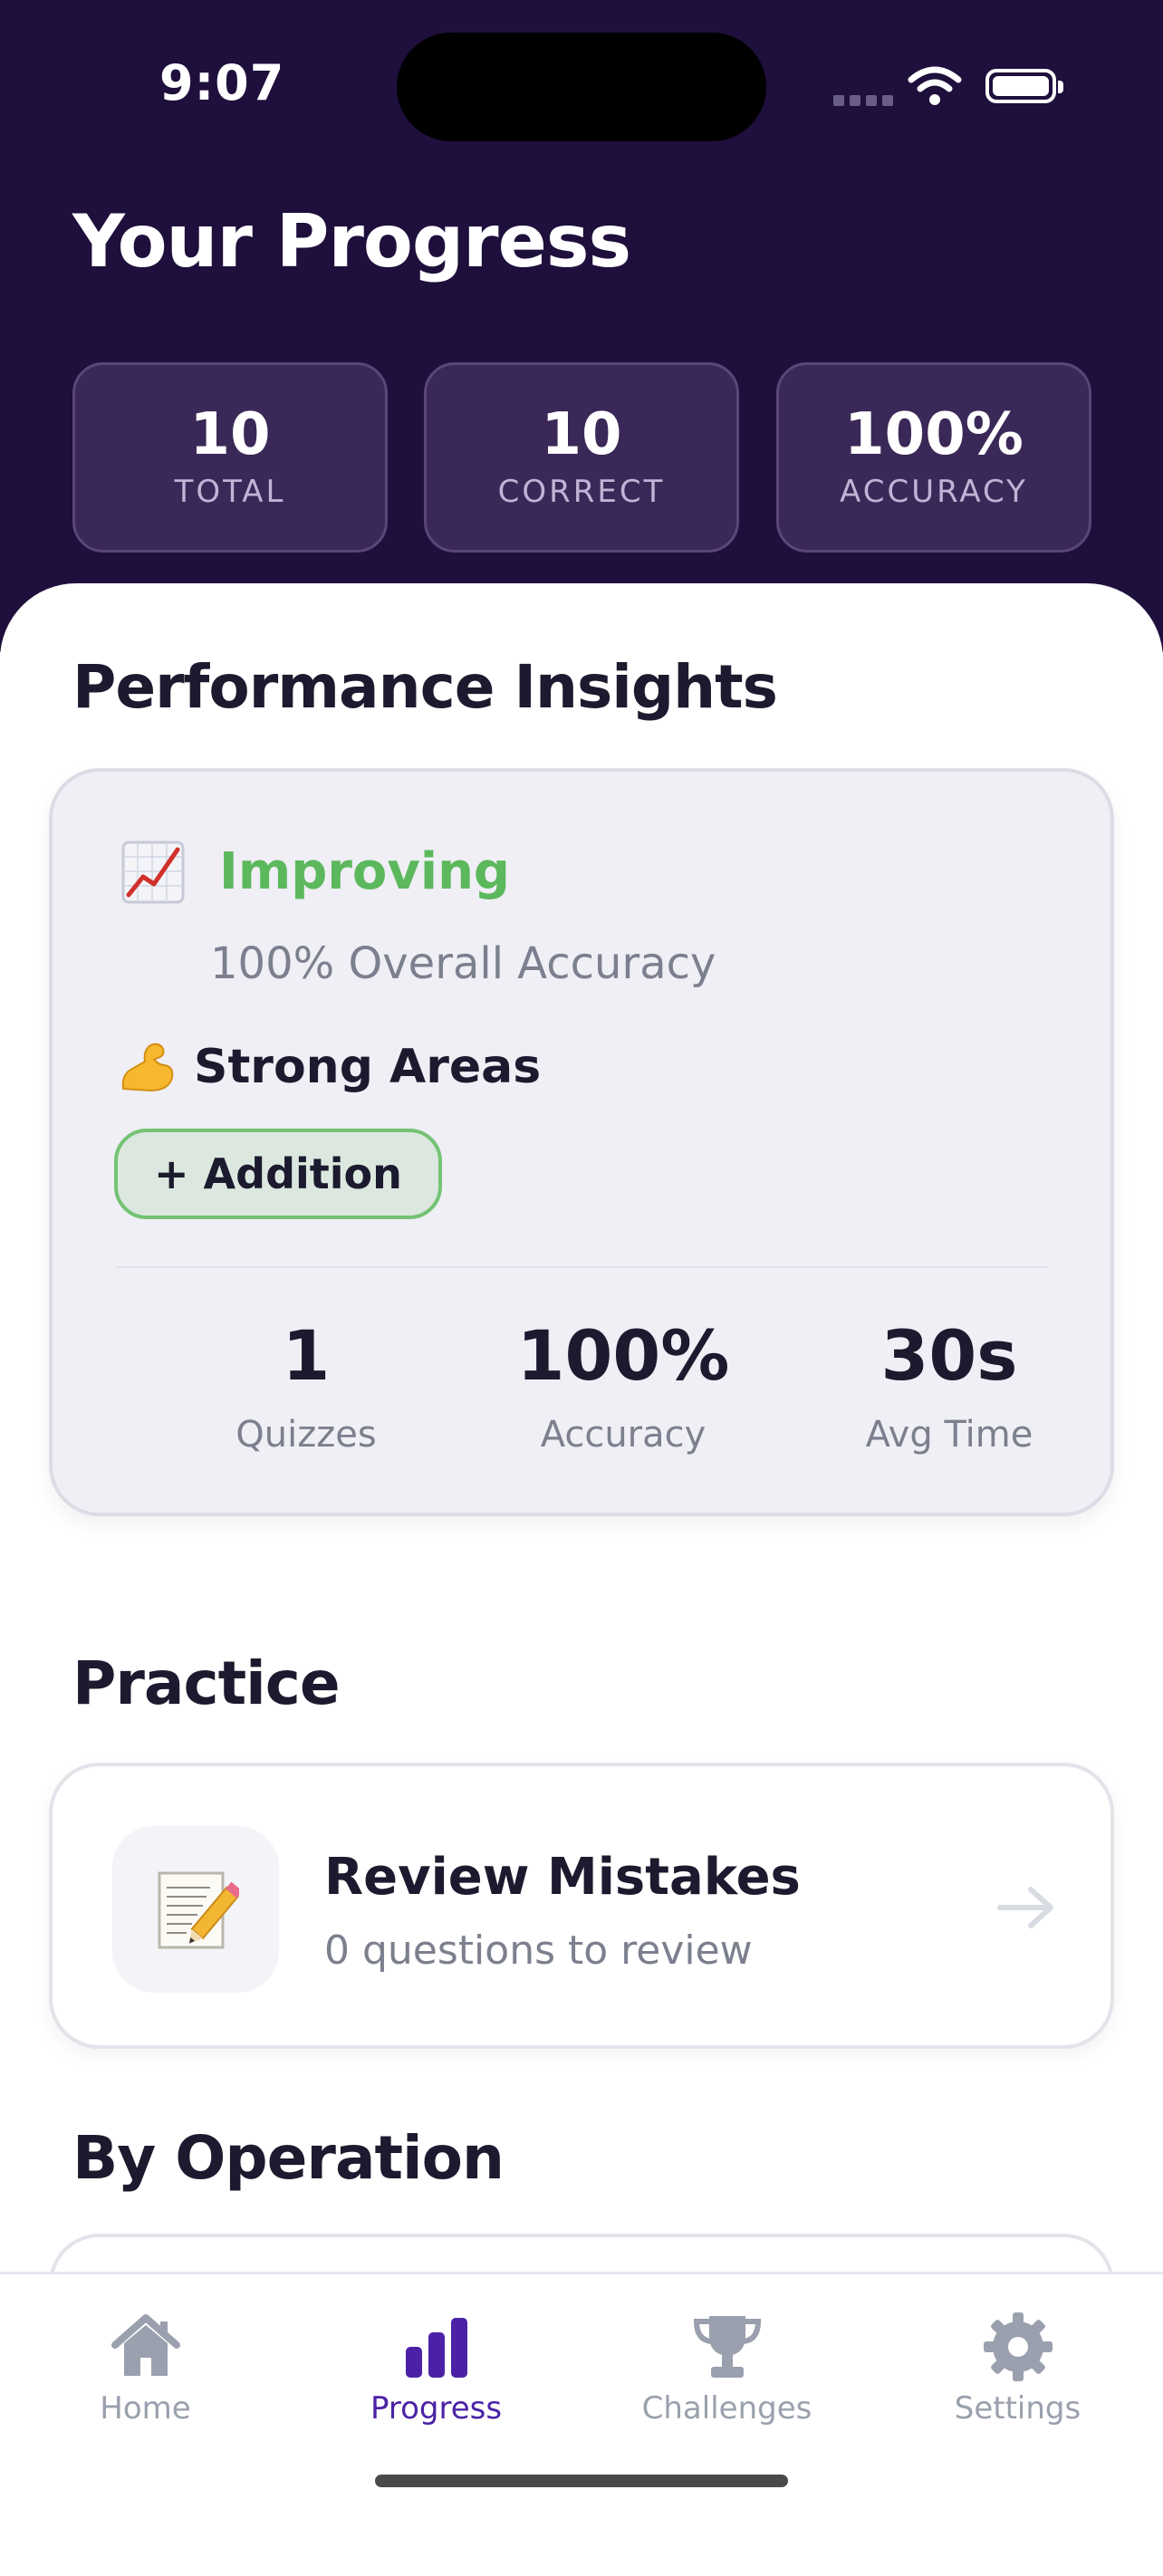  I want to click on overall-accuracy-text: 100% Overall Accuracy, so click(463, 963).